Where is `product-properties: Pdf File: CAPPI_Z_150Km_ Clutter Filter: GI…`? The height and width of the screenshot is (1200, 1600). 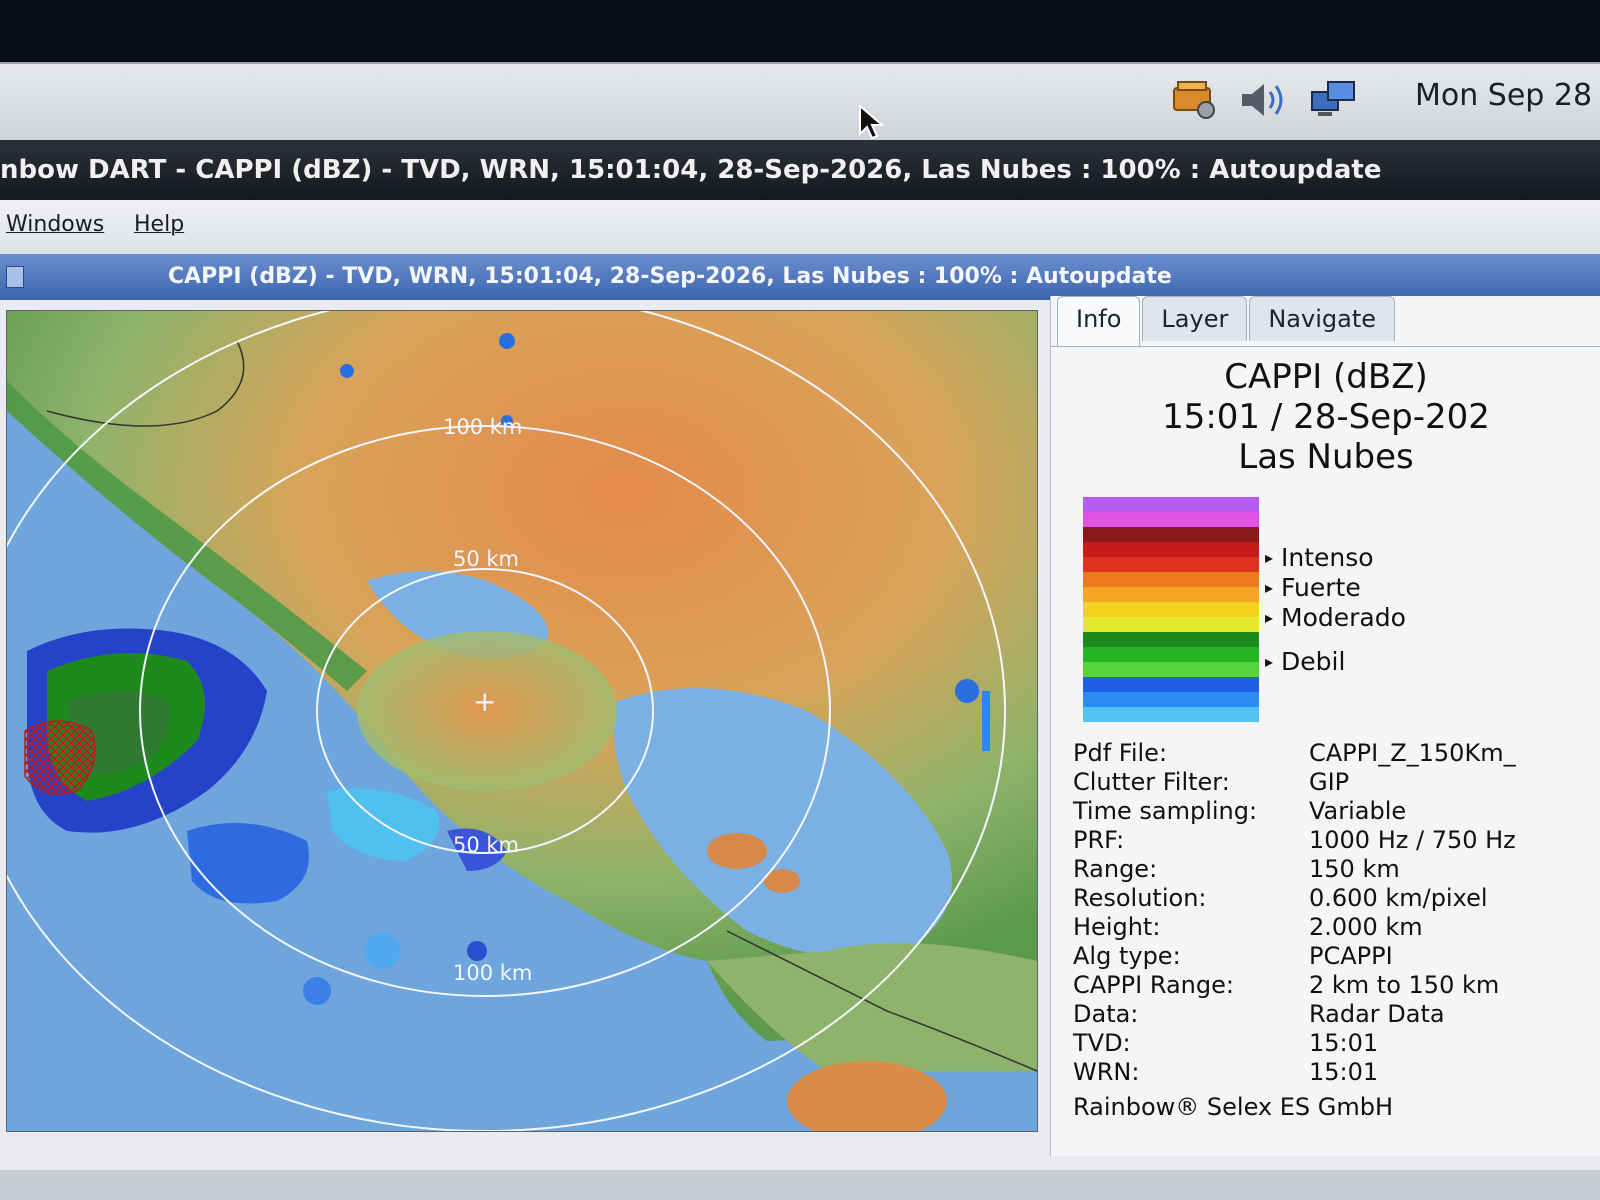
product-properties: Pdf File: CAPPI_Z_150Km_ Clutter Filter: GI… is located at coordinates (1333, 913).